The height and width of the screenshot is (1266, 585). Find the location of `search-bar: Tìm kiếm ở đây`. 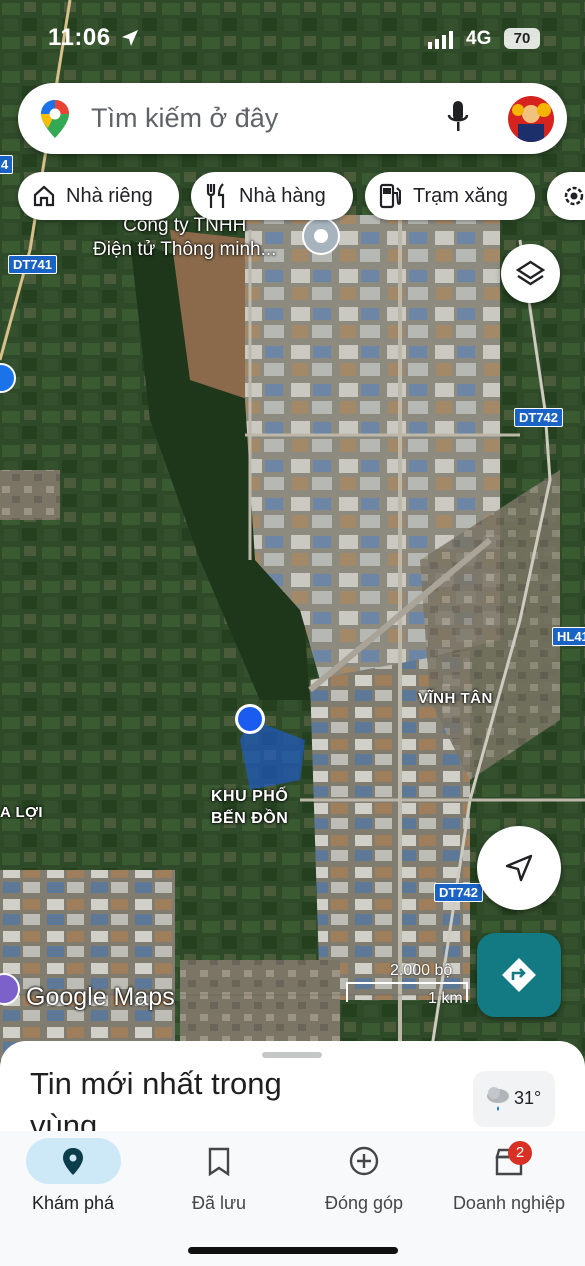

search-bar: Tìm kiếm ở đây is located at coordinates (292, 118).